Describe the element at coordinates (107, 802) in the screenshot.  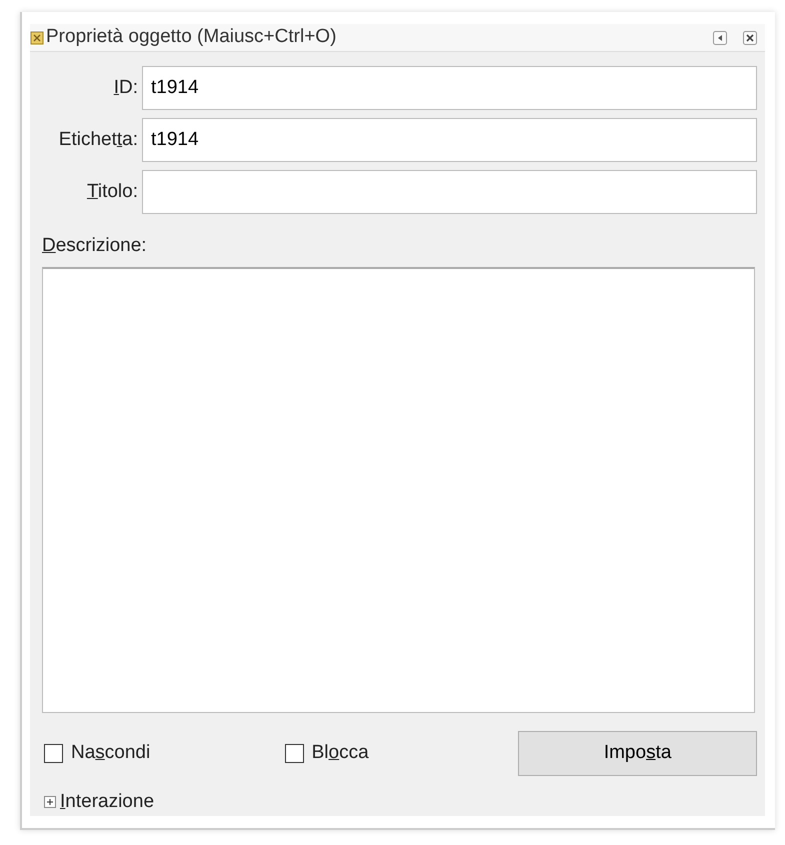
I see `expander-label: Interazione` at that location.